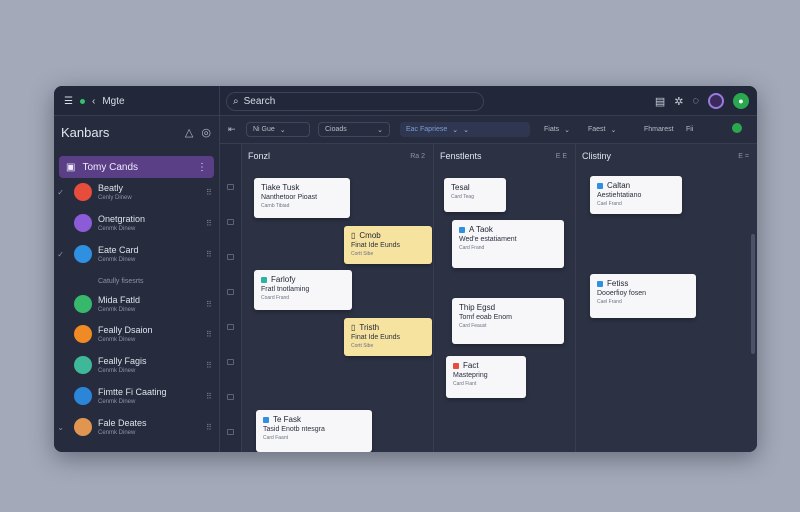  Describe the element at coordinates (643, 296) in the screenshot. I see `task-card: Fetiss Dooerfioy fosen Cael Frand` at that location.